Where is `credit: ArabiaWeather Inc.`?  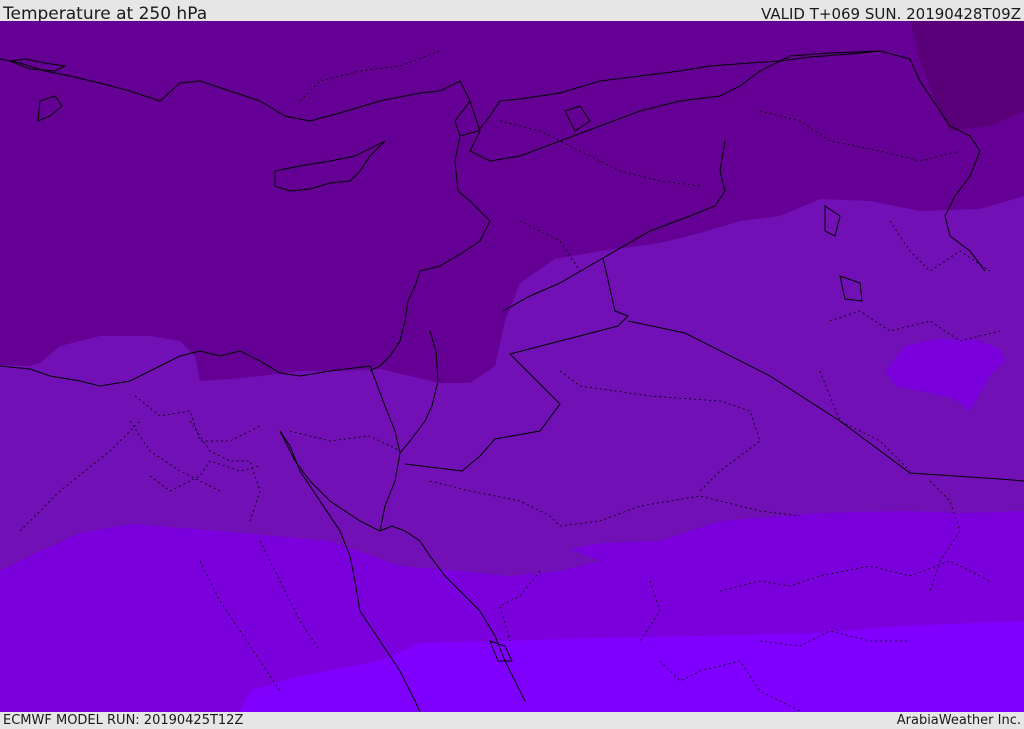
credit: ArabiaWeather Inc. is located at coordinates (958, 720).